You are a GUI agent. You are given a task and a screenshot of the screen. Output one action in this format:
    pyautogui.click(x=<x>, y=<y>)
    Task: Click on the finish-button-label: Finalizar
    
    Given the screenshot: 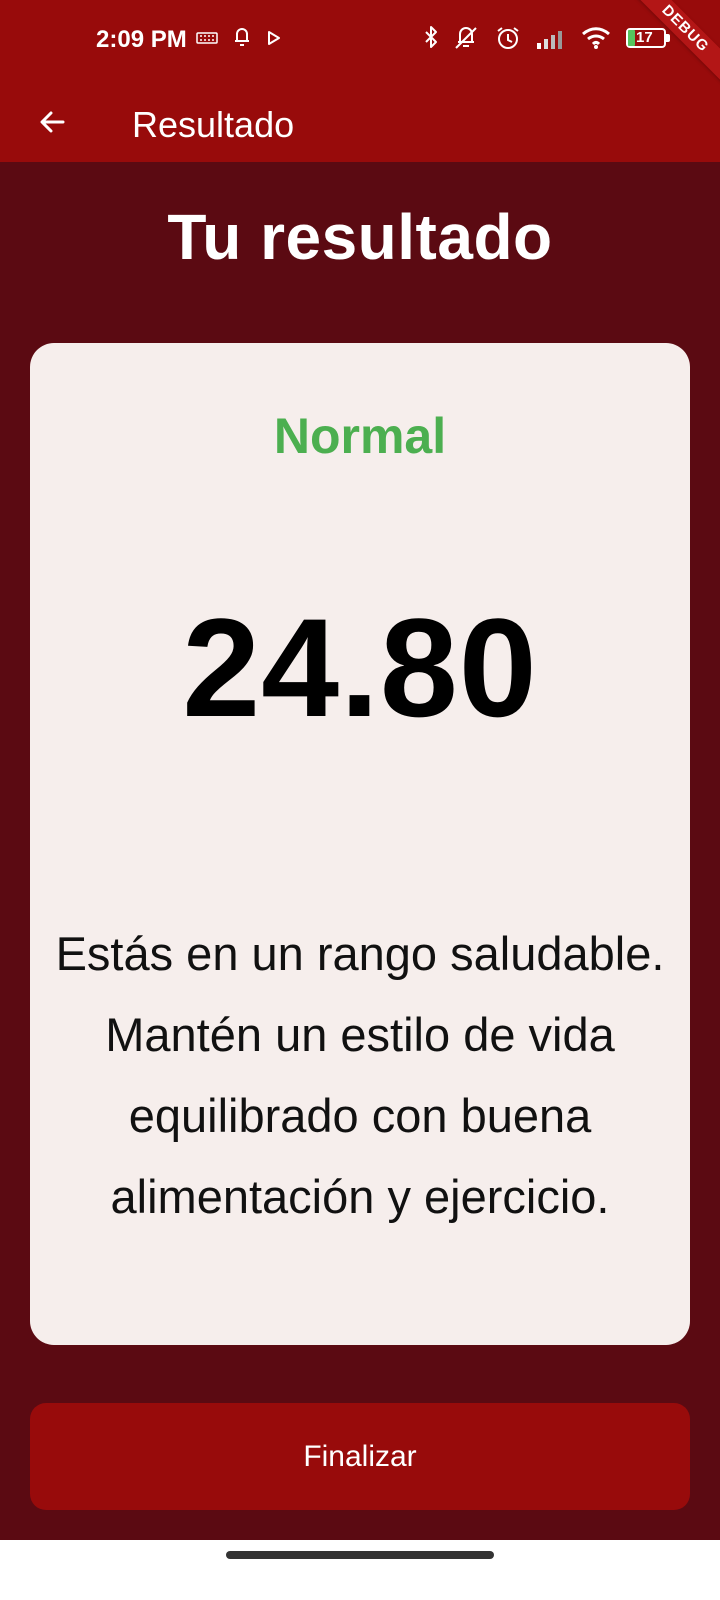 What is the action you would take?
    pyautogui.click(x=360, y=1456)
    